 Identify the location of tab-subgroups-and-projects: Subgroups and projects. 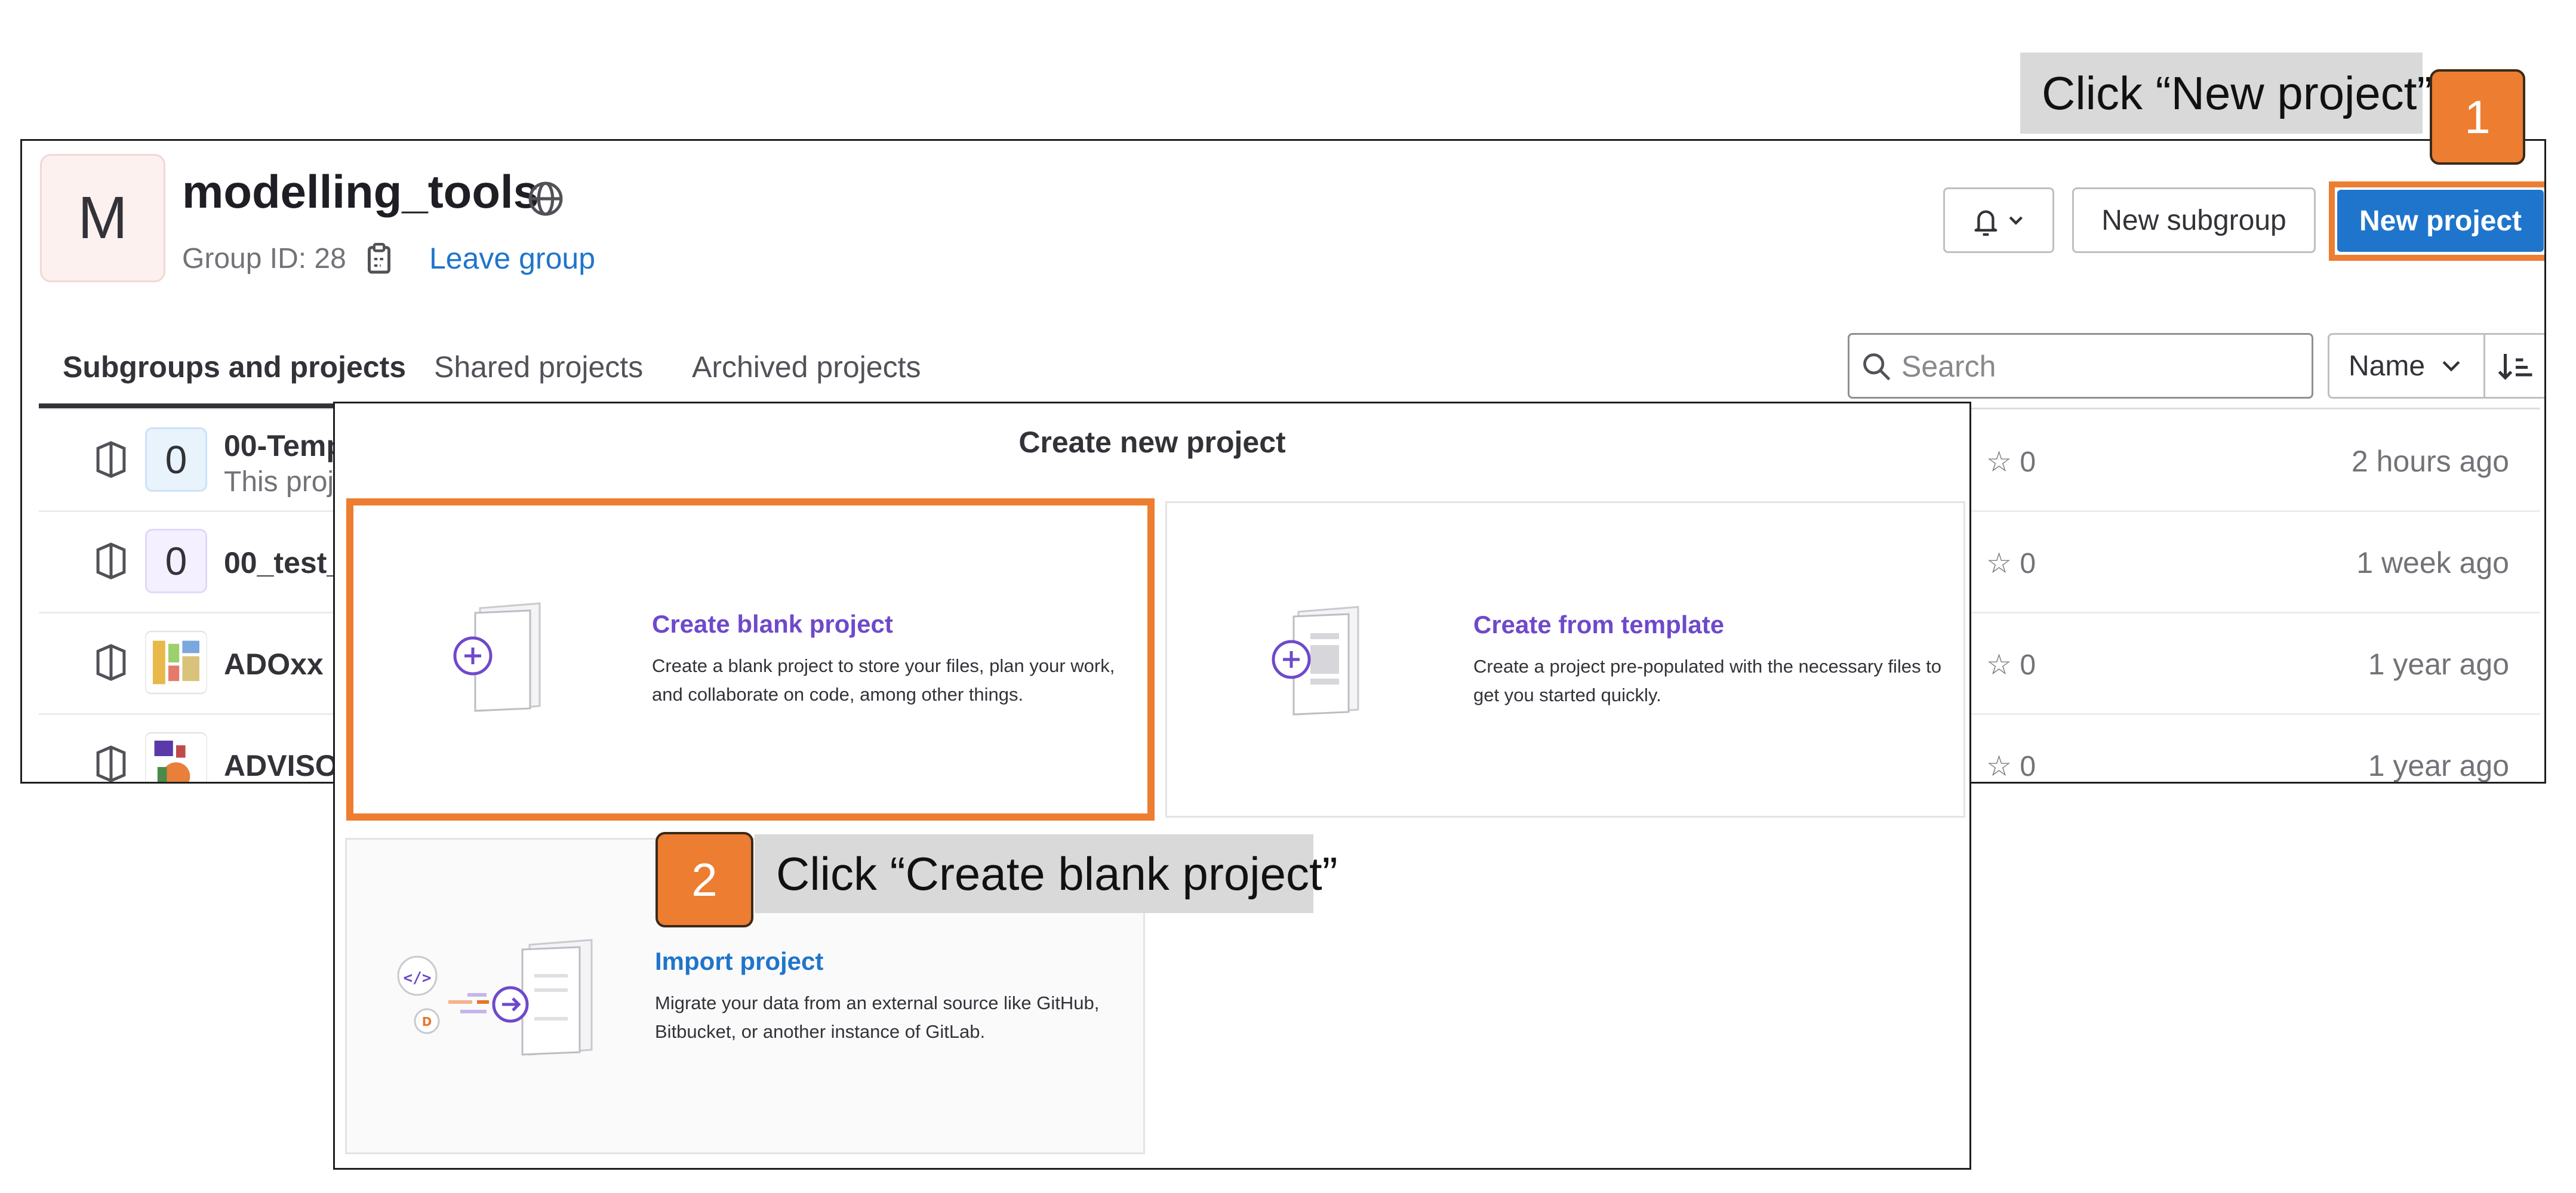
(234, 367).